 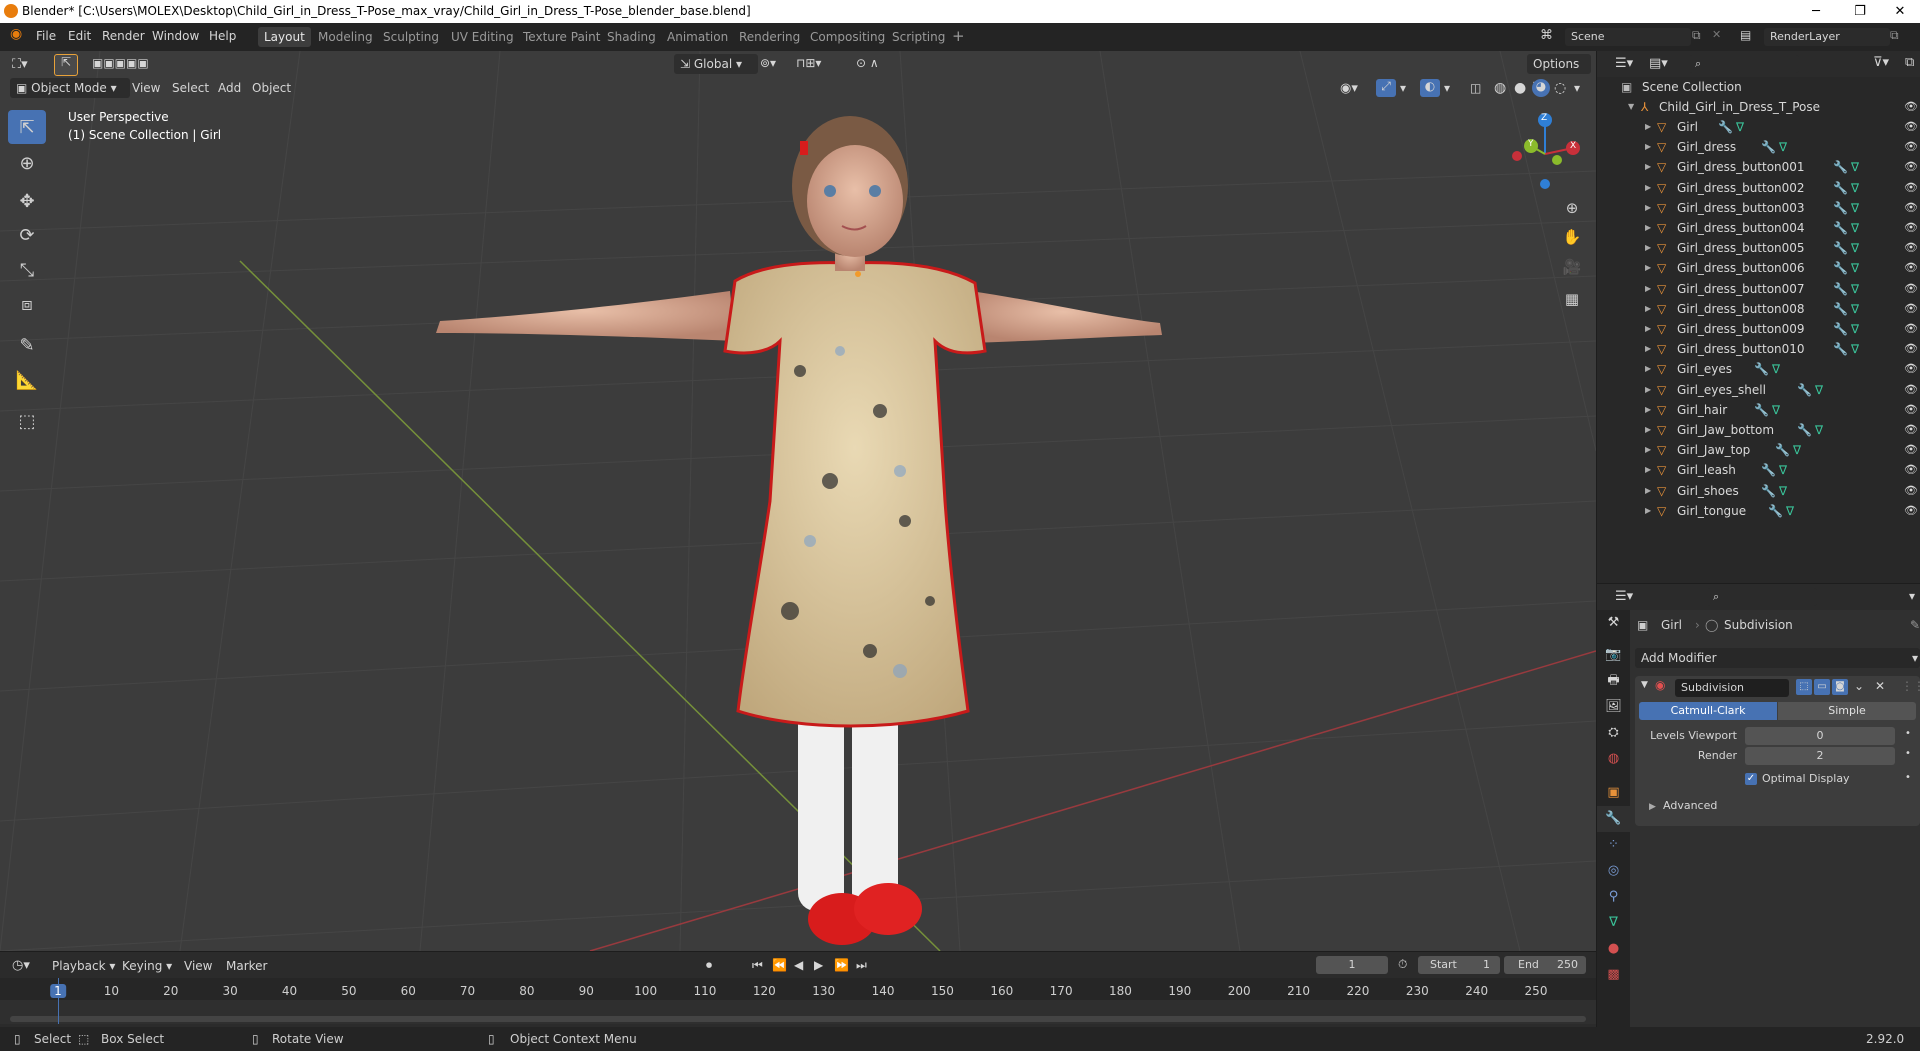 What do you see at coordinates (1900, 11) in the screenshot?
I see `close-button: ✕` at bounding box center [1900, 11].